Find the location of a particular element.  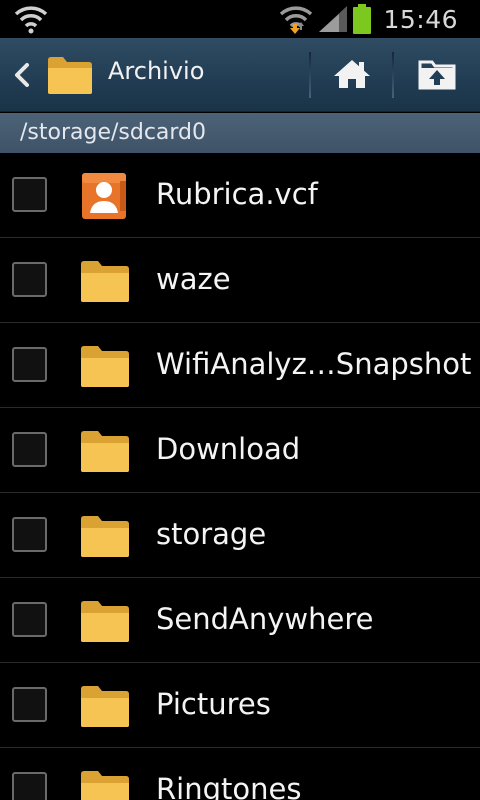

list-item: storage is located at coordinates (240, 535).